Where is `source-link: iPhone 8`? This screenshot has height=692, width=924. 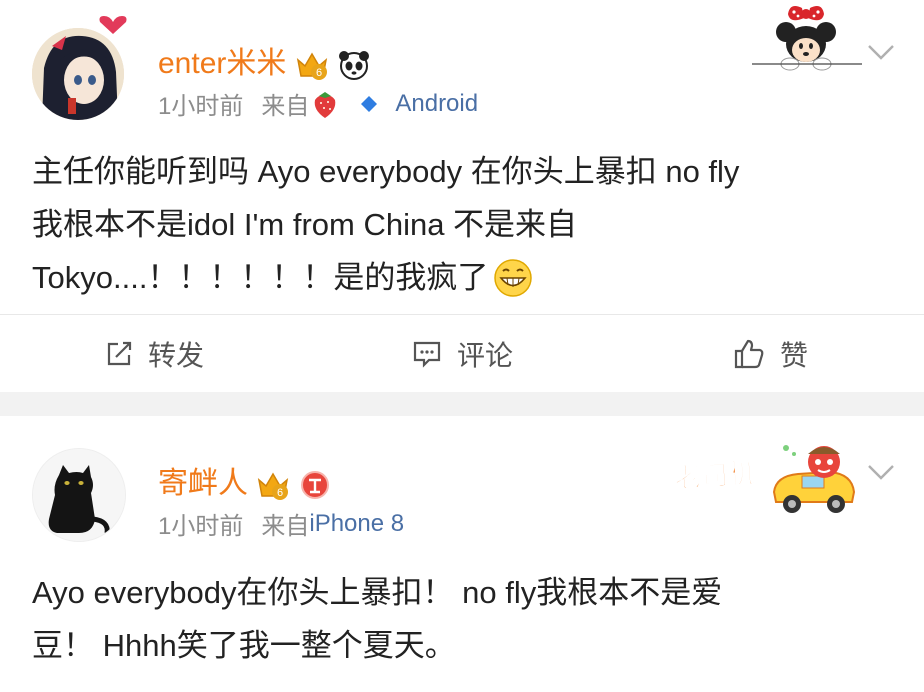 source-link: iPhone 8 is located at coordinates (356, 524).